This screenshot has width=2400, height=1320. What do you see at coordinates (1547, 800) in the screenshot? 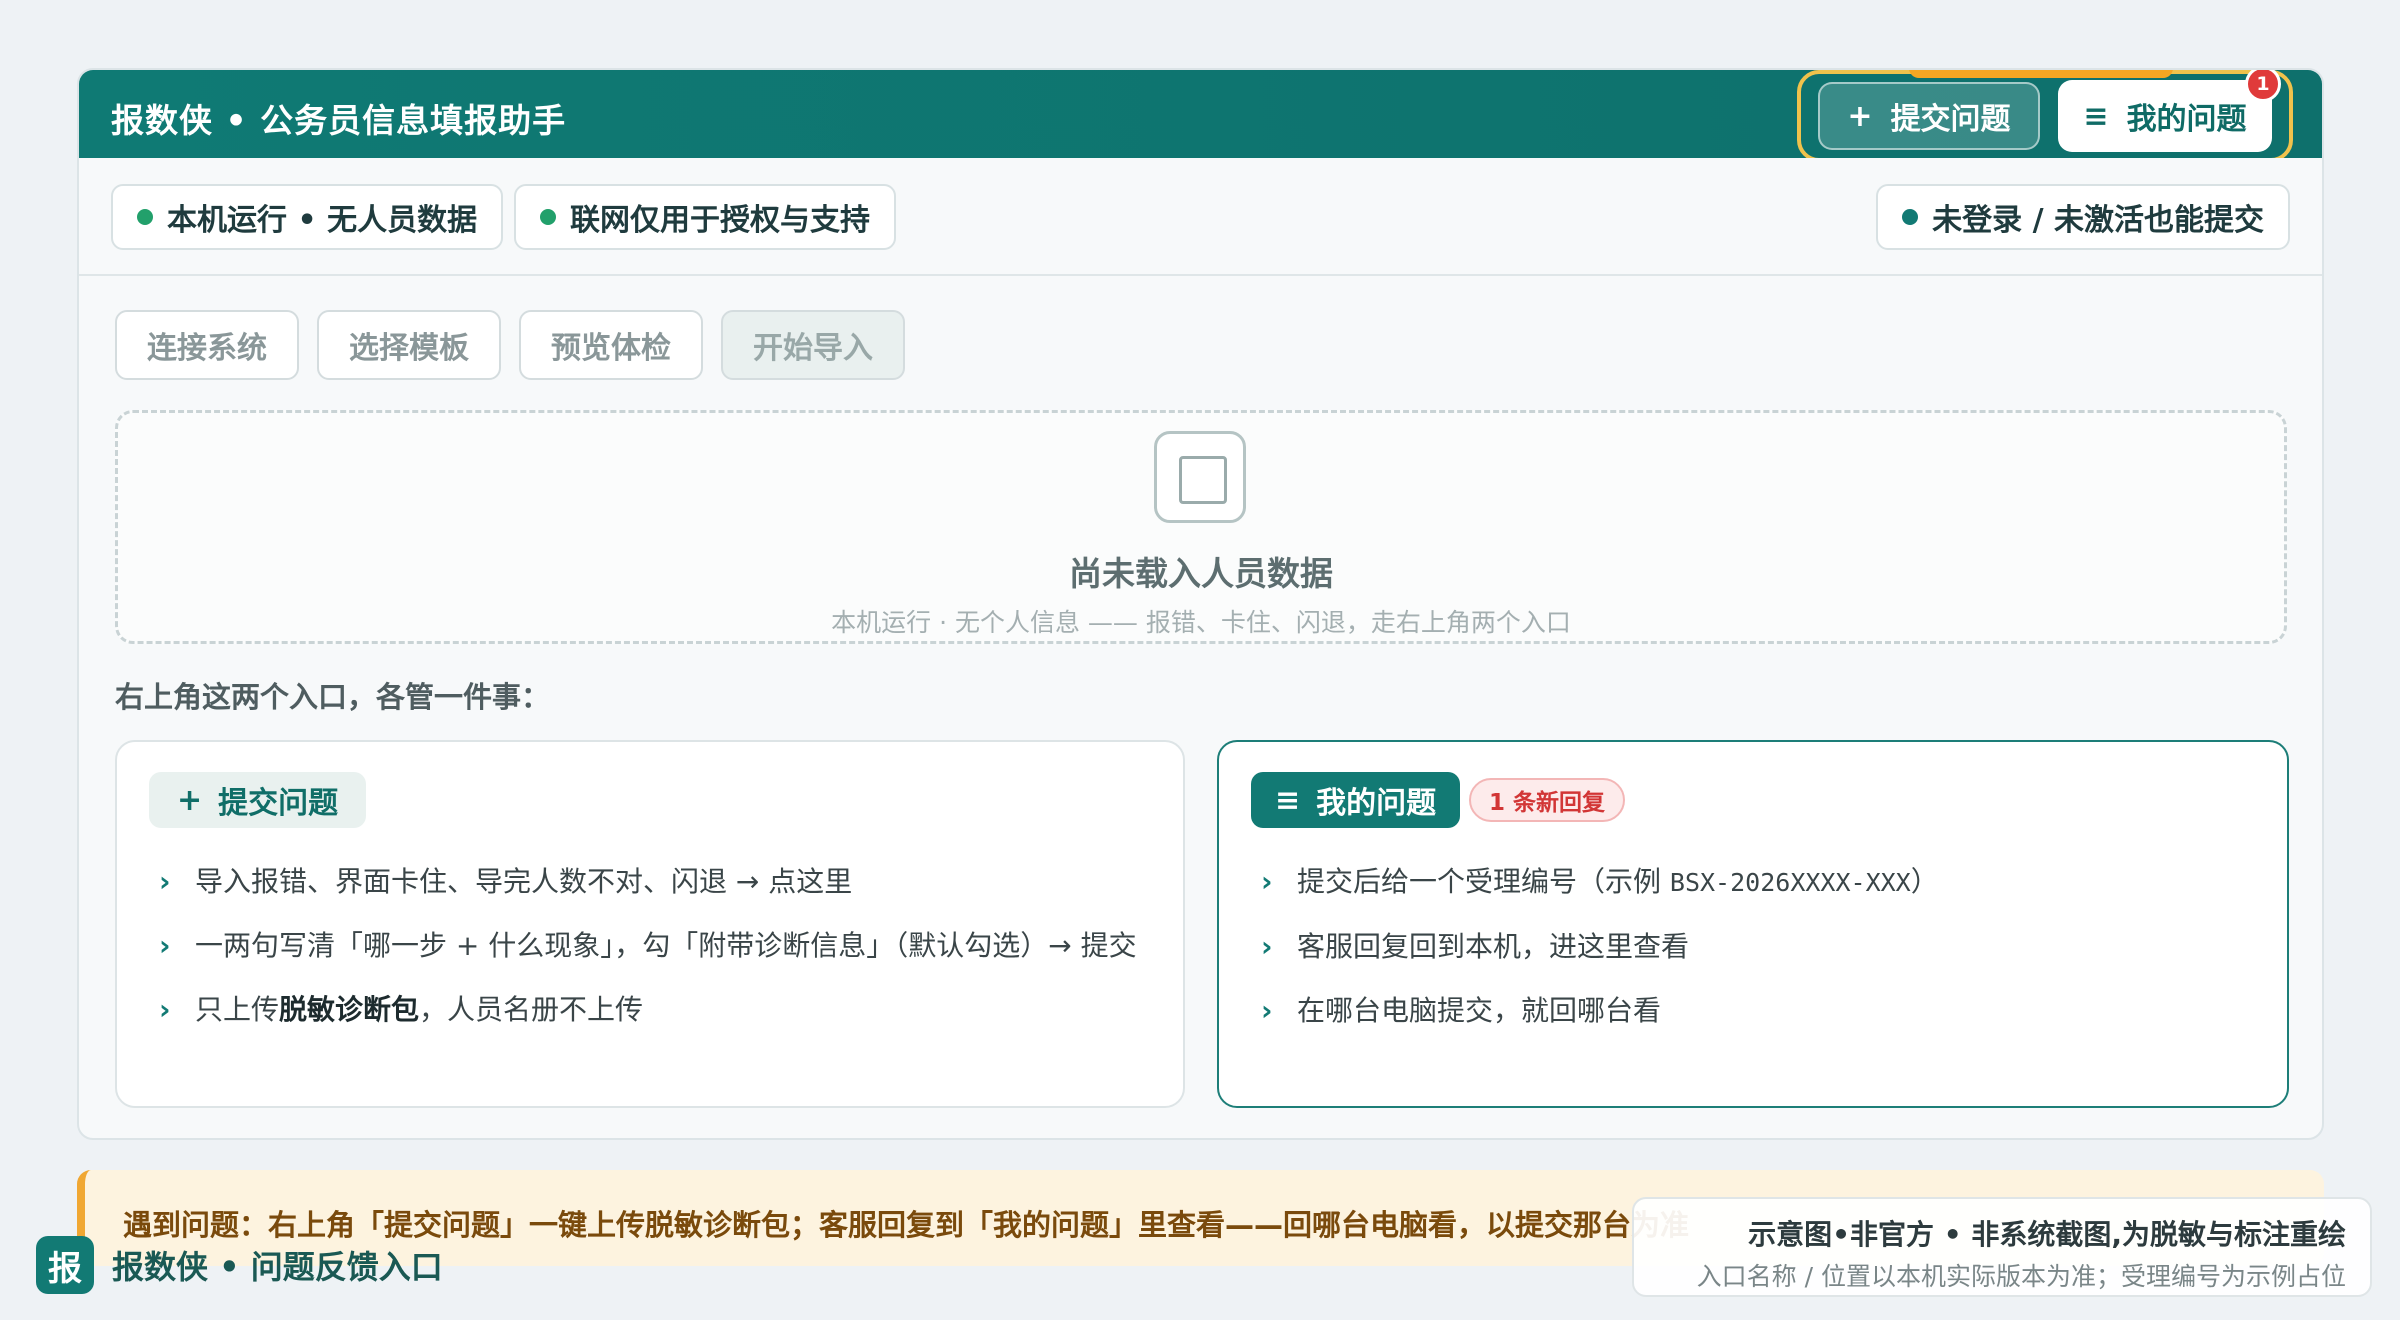
I see `new-reply-badge: 1 条新回复` at bounding box center [1547, 800].